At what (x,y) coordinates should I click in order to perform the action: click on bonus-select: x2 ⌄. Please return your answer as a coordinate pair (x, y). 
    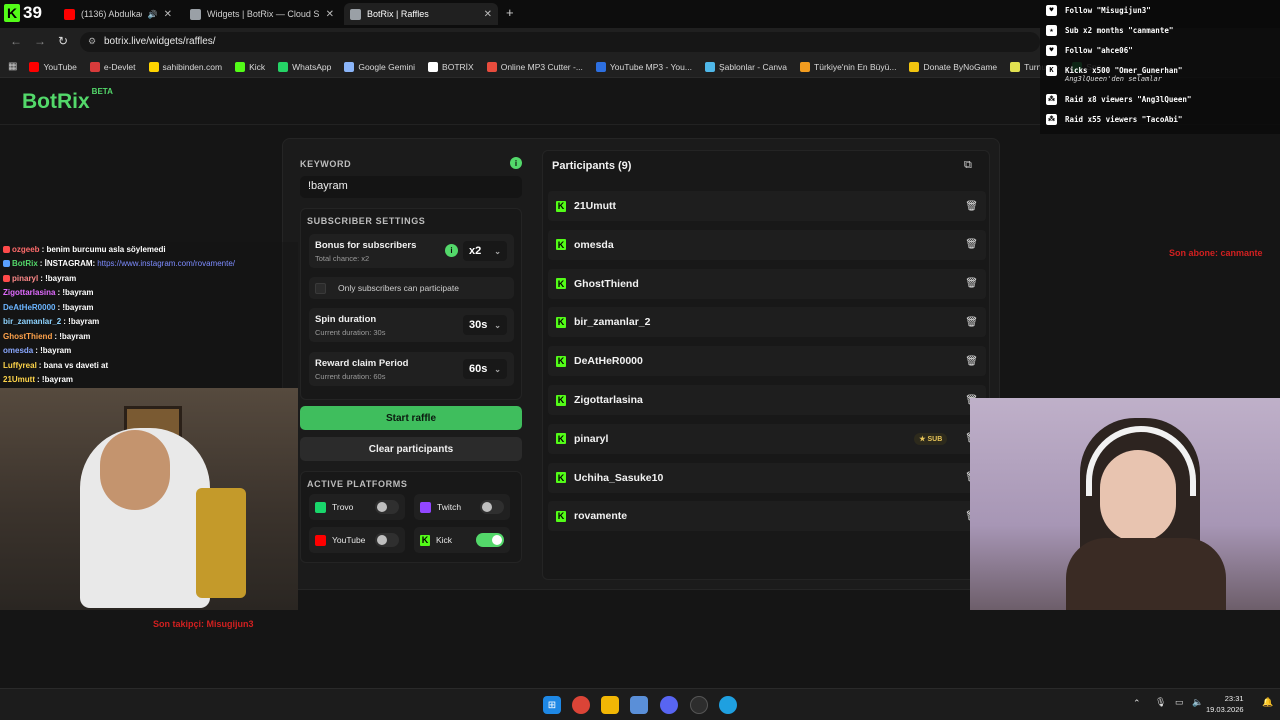
    Looking at the image, I should click on (485, 251).